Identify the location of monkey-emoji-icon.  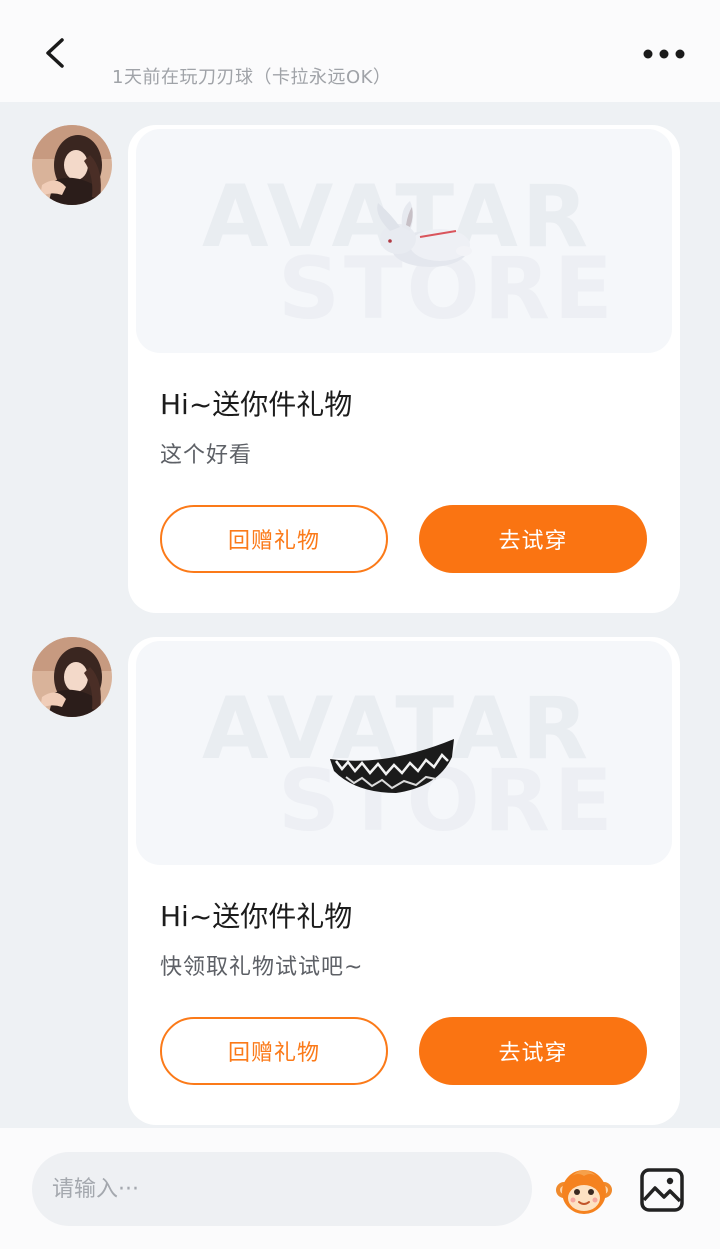
(584, 1192).